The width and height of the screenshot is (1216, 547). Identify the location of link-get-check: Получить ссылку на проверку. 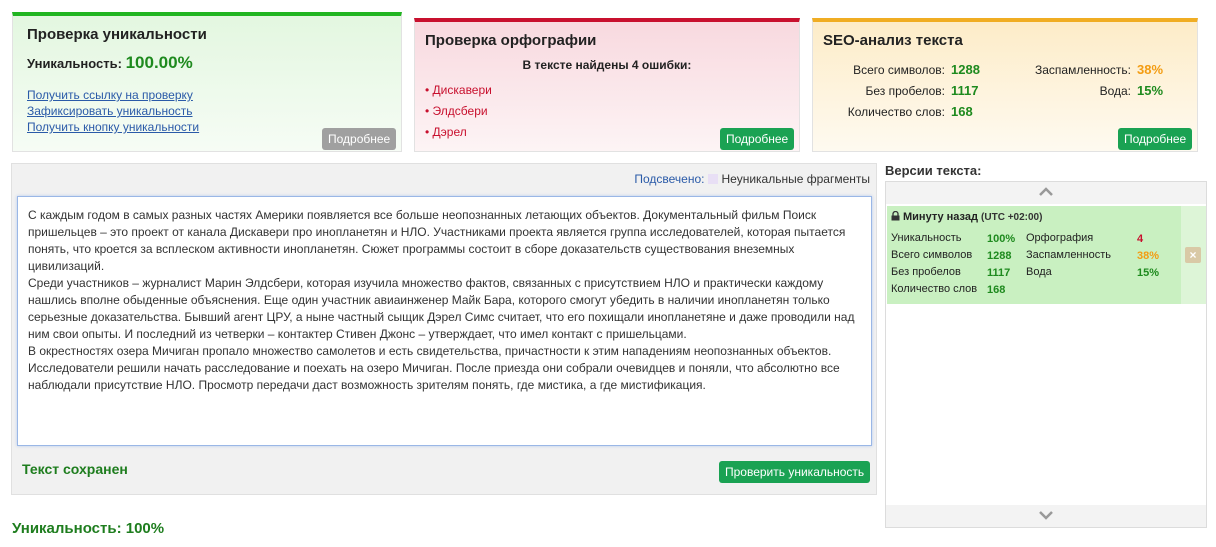
(110, 95).